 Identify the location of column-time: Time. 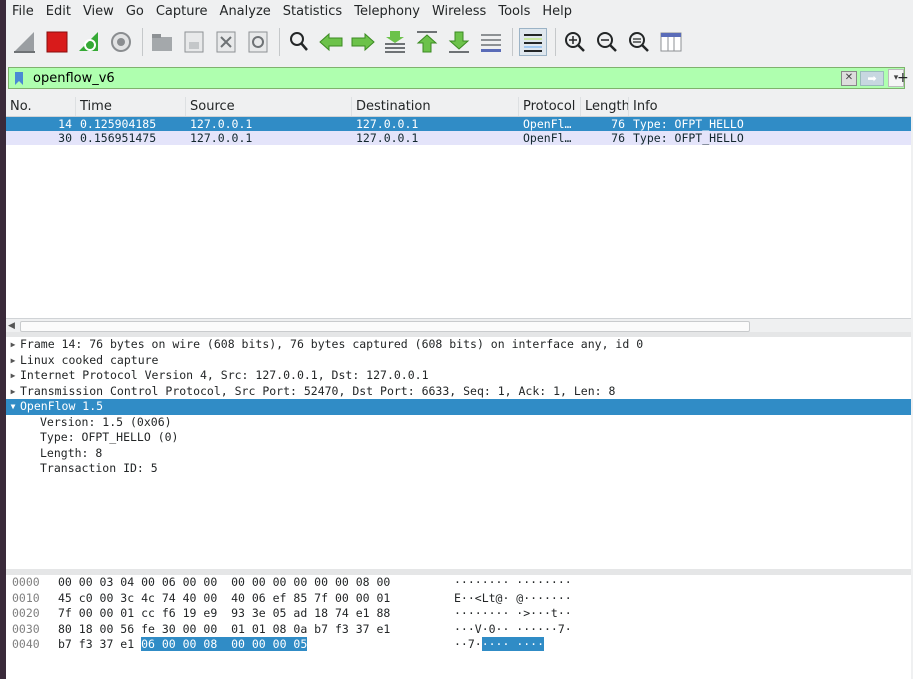
(131, 106).